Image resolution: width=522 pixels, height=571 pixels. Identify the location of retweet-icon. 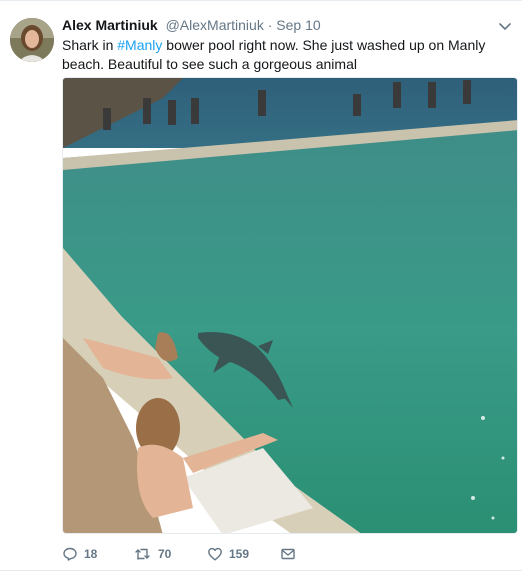
(142, 554).